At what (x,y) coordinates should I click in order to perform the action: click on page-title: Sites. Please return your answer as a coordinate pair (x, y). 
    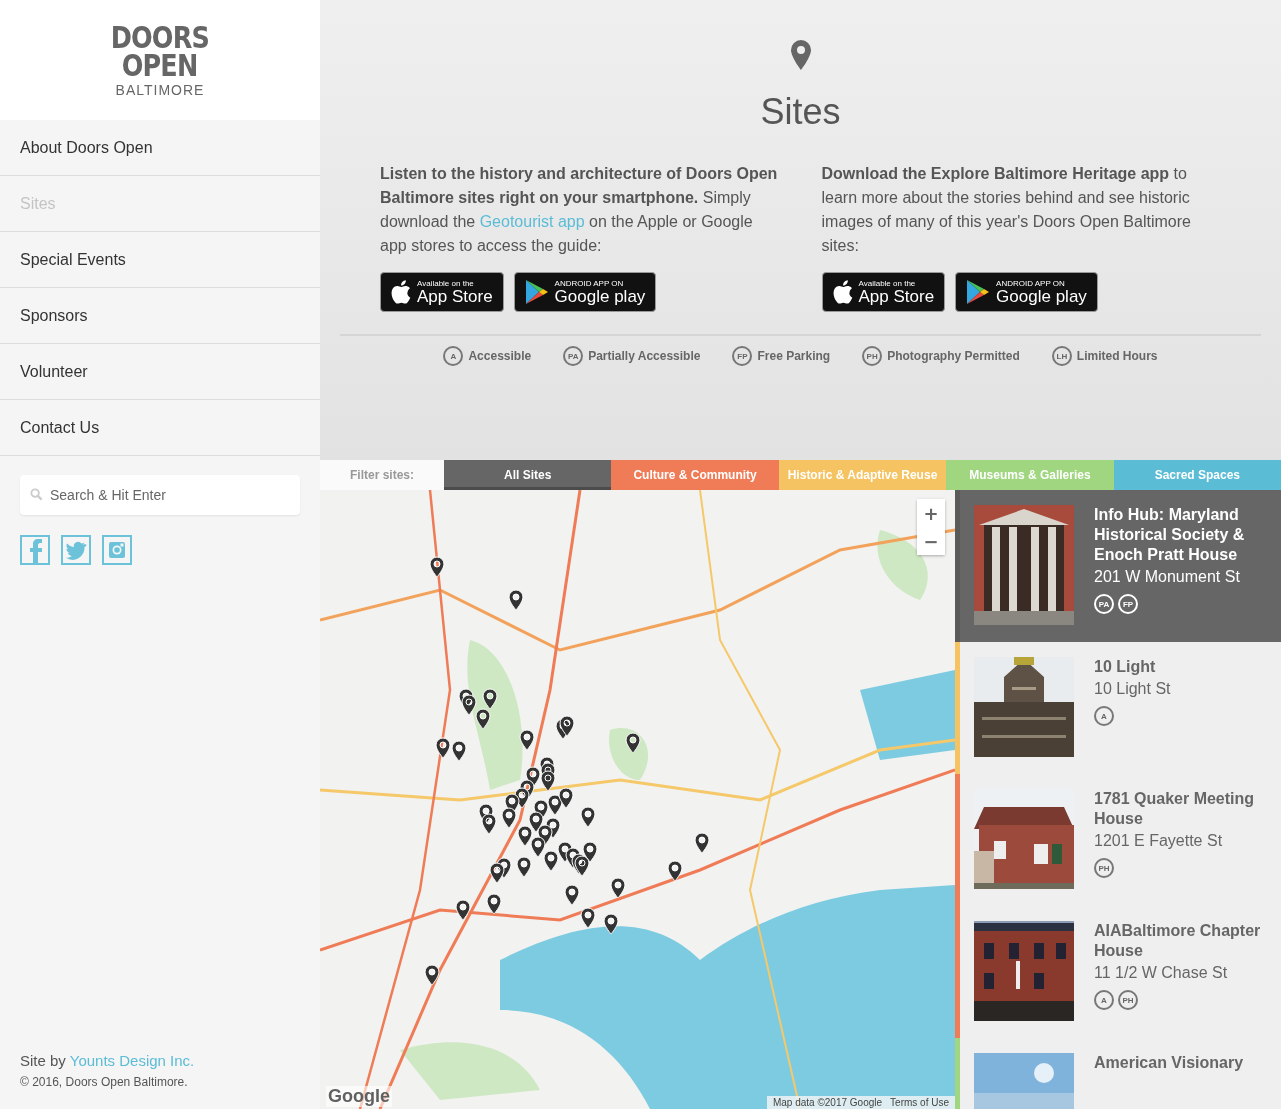
    Looking at the image, I should click on (800, 112).